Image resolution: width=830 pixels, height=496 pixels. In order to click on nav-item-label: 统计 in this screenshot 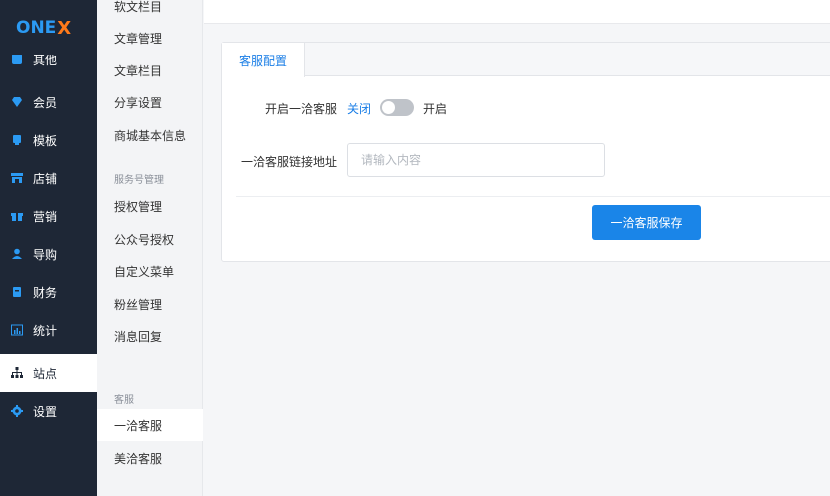, I will do `click(45, 330)`.